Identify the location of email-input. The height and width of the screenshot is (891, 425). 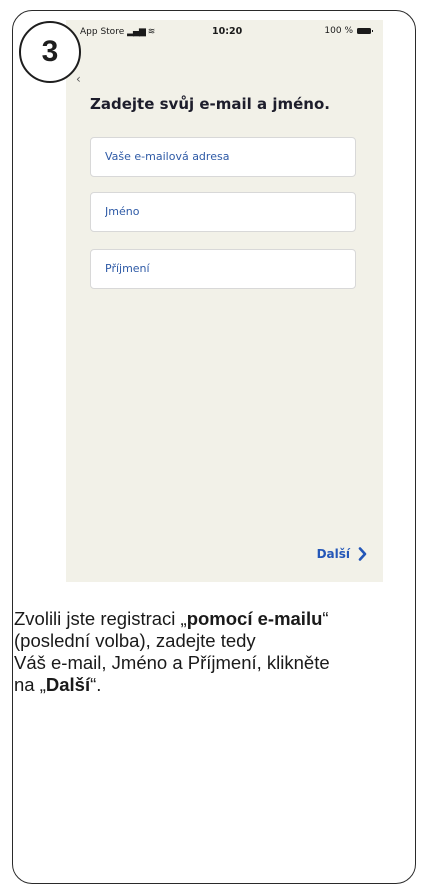
(225, 156).